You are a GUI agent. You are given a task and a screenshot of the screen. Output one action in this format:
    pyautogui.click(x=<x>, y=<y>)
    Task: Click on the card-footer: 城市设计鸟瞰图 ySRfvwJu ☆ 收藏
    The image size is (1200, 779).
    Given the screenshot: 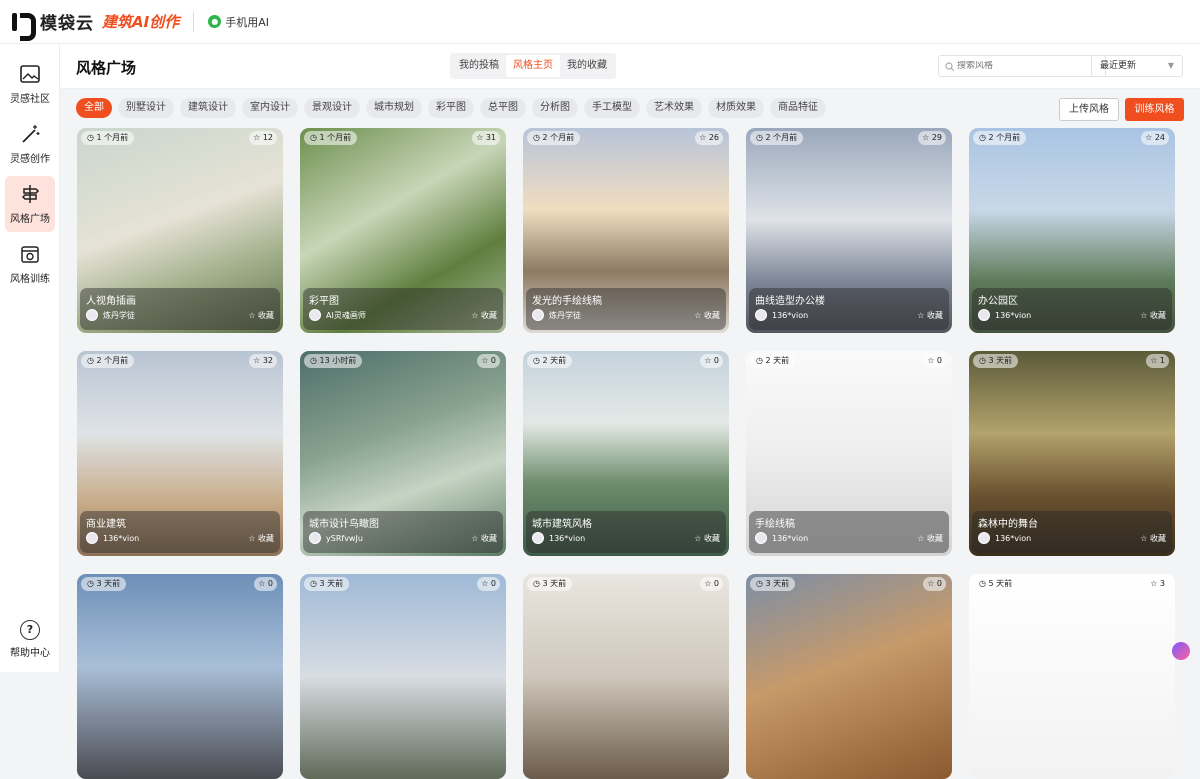 What is the action you would take?
    pyautogui.click(x=403, y=532)
    